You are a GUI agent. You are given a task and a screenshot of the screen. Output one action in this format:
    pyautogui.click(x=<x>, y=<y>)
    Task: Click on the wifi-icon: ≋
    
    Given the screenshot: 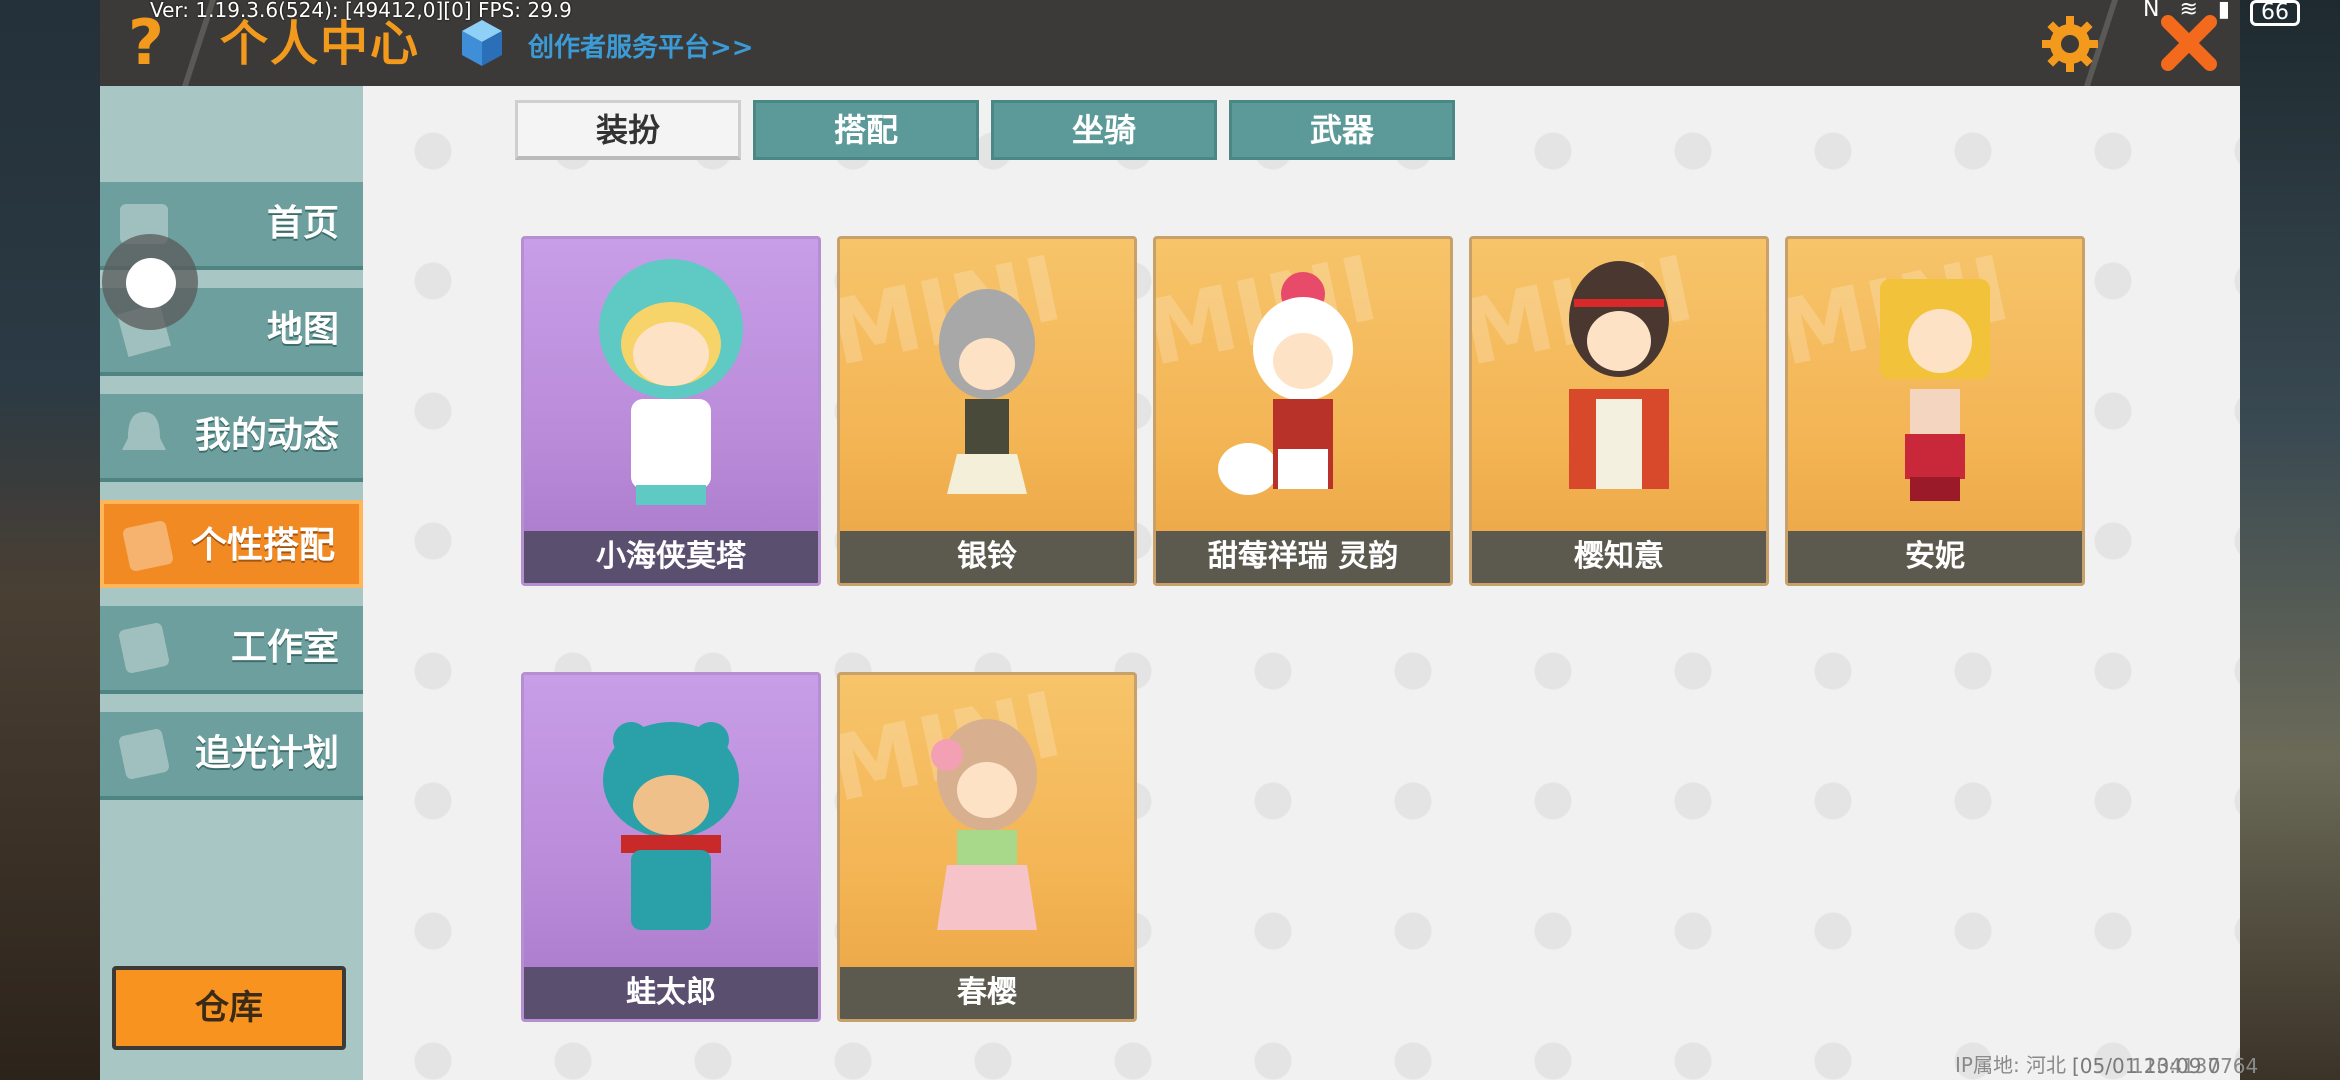 What is the action you would take?
    pyautogui.click(x=2188, y=11)
    